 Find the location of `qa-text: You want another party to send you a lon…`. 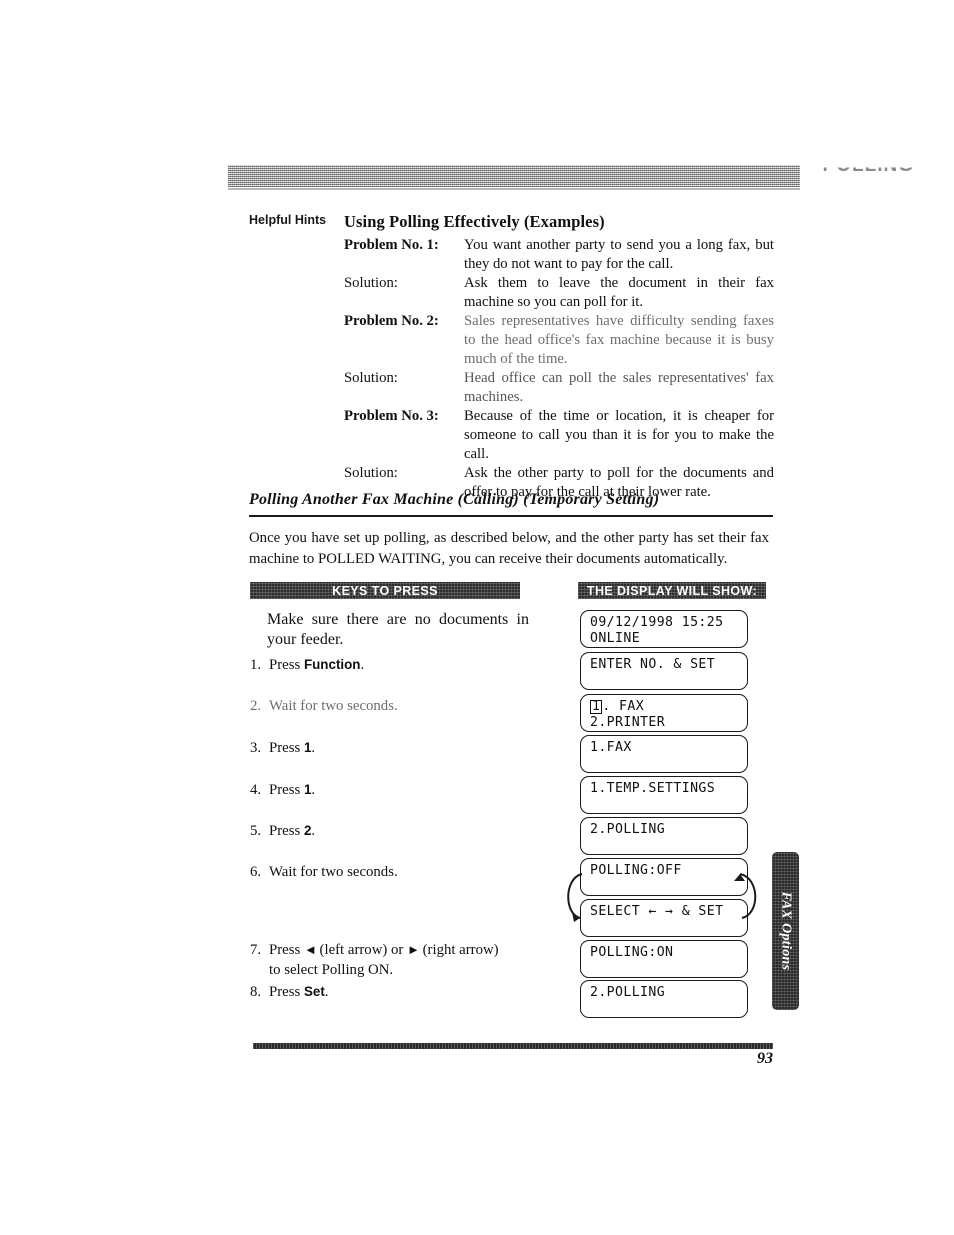

qa-text: You want another party to send you a lon… is located at coordinates (619, 254).